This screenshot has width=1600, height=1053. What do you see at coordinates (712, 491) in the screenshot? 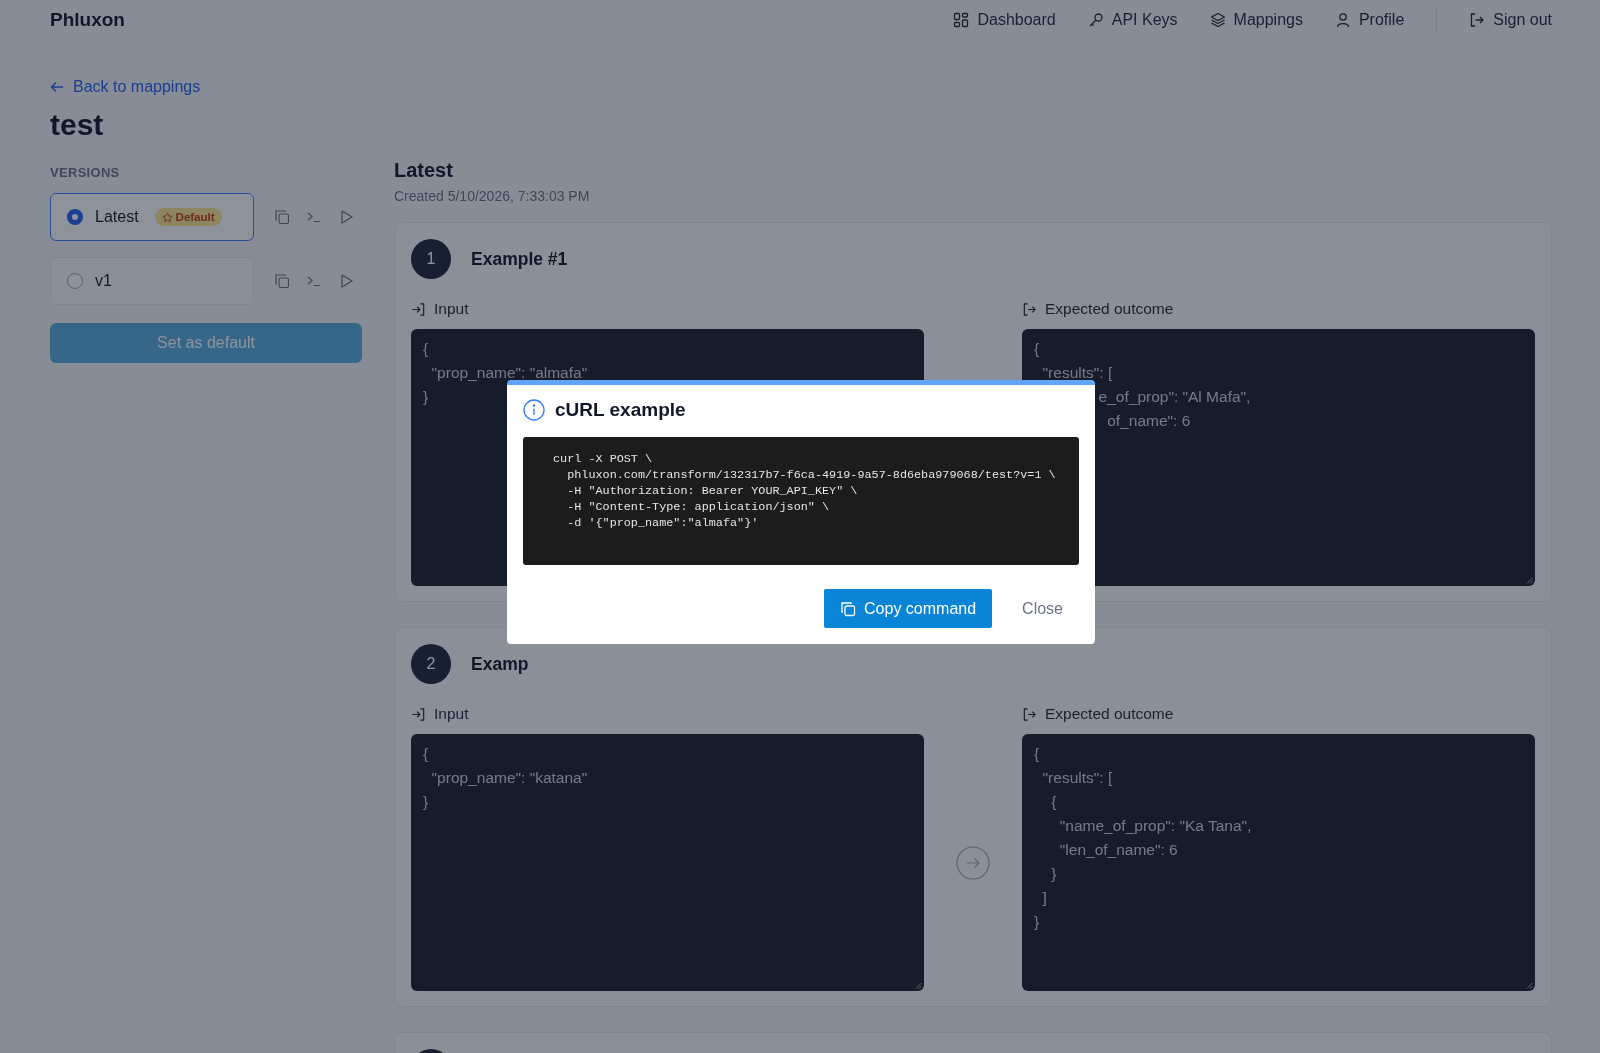
I see `code-line: -H "Authorization: Bearer YOUR_API_KEY" \` at bounding box center [712, 491].